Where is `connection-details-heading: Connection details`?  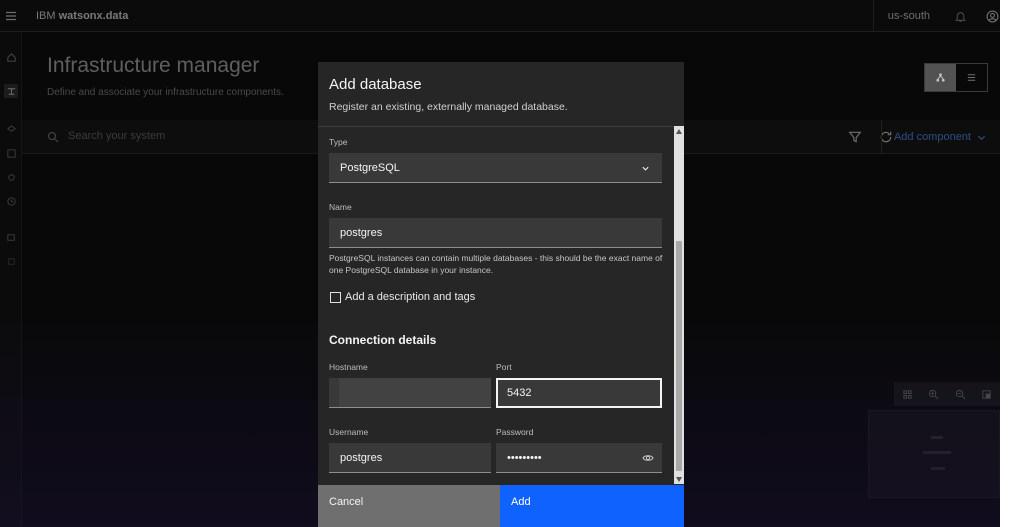 connection-details-heading: Connection details is located at coordinates (383, 340).